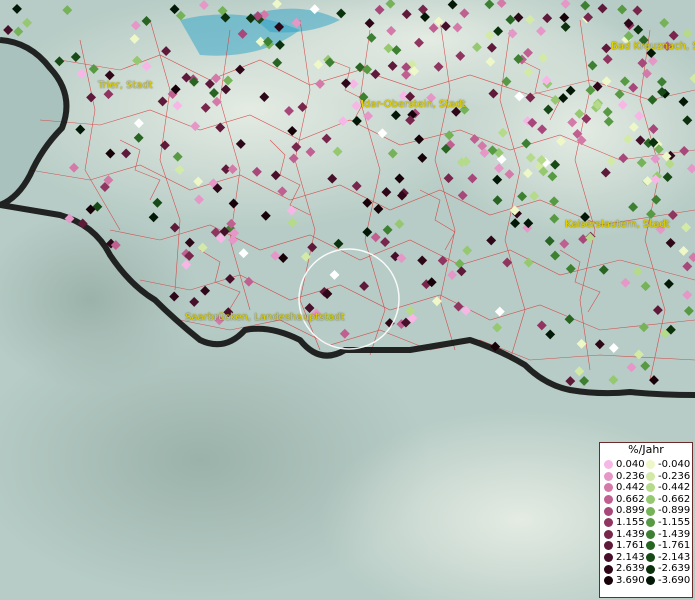  I want to click on legend-entry: -2.639, so click(668, 569).